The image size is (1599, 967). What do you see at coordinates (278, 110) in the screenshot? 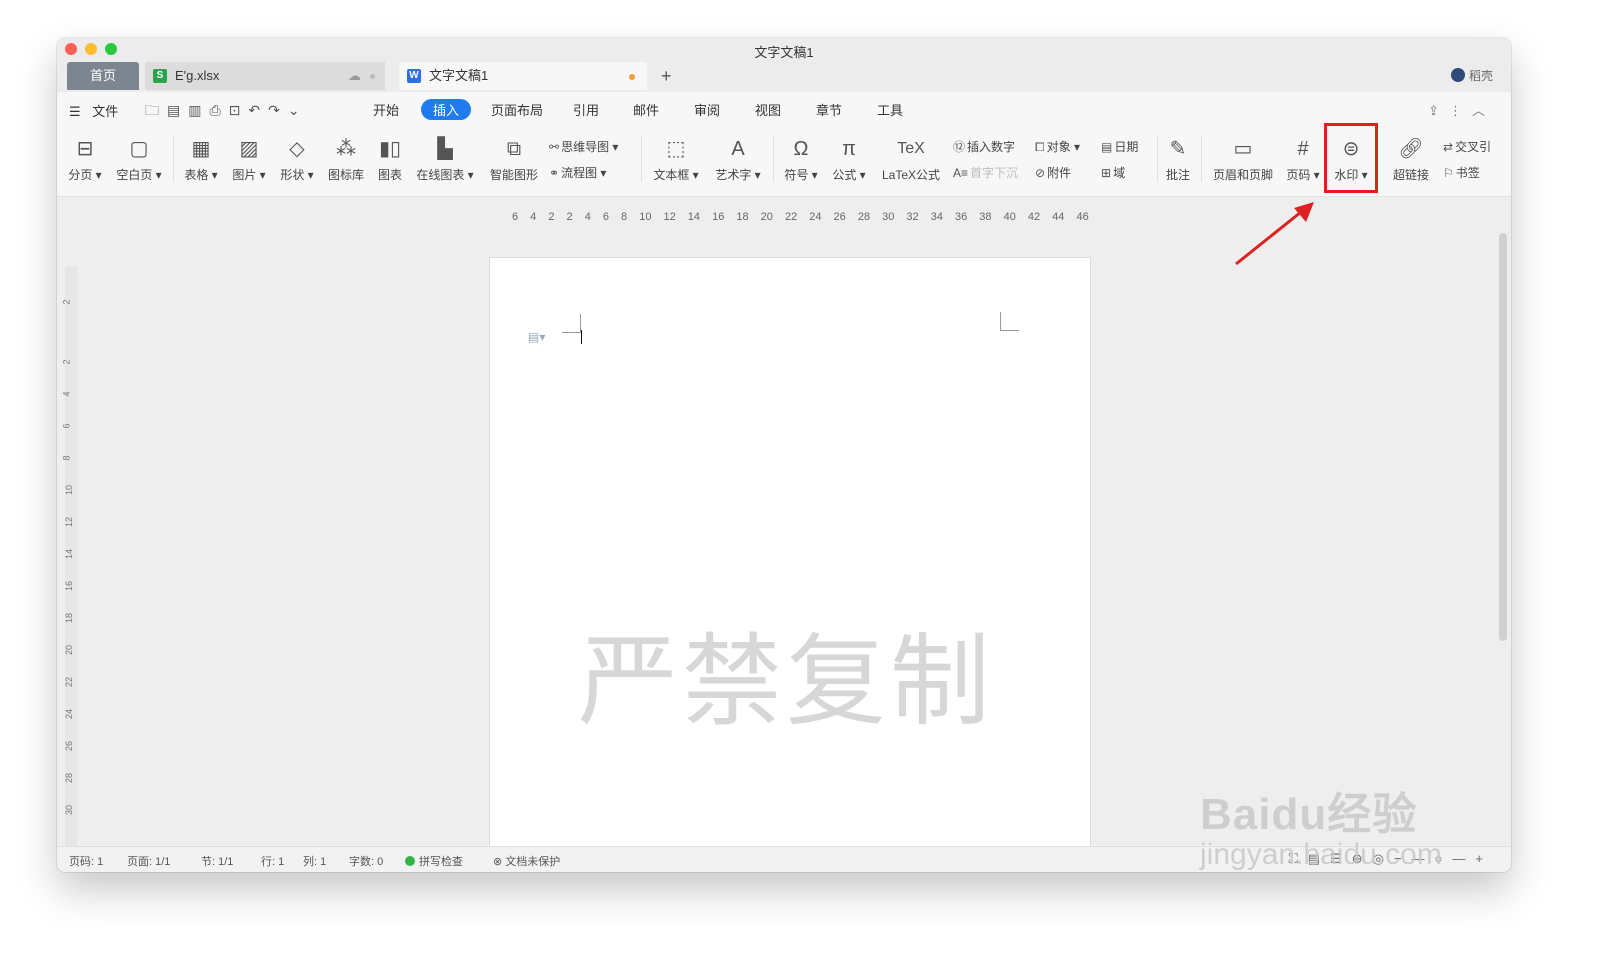
I see `redo-icon: ↷` at bounding box center [278, 110].